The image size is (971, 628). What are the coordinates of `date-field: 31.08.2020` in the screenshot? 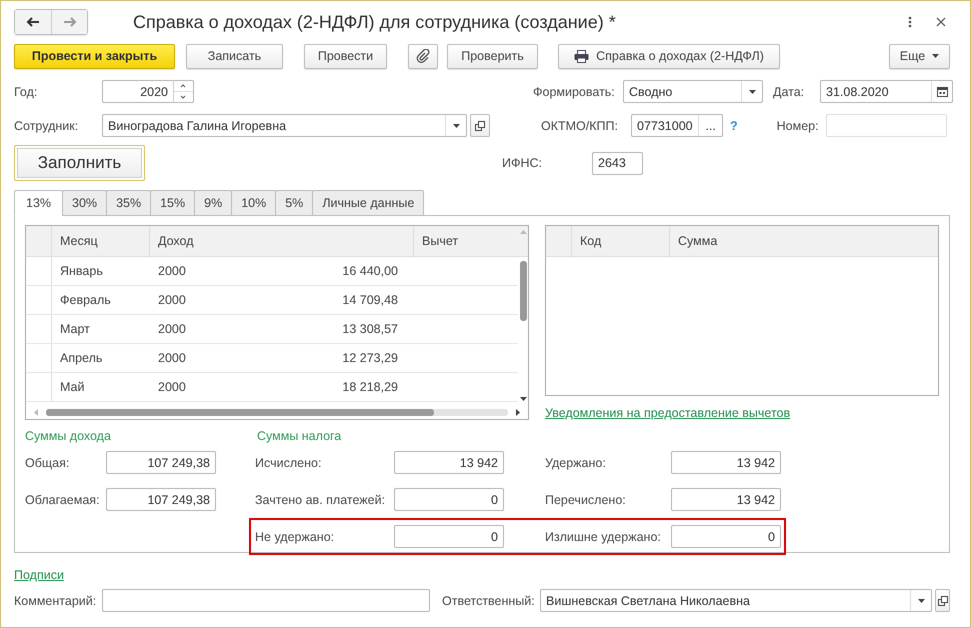 It's located at (886, 91).